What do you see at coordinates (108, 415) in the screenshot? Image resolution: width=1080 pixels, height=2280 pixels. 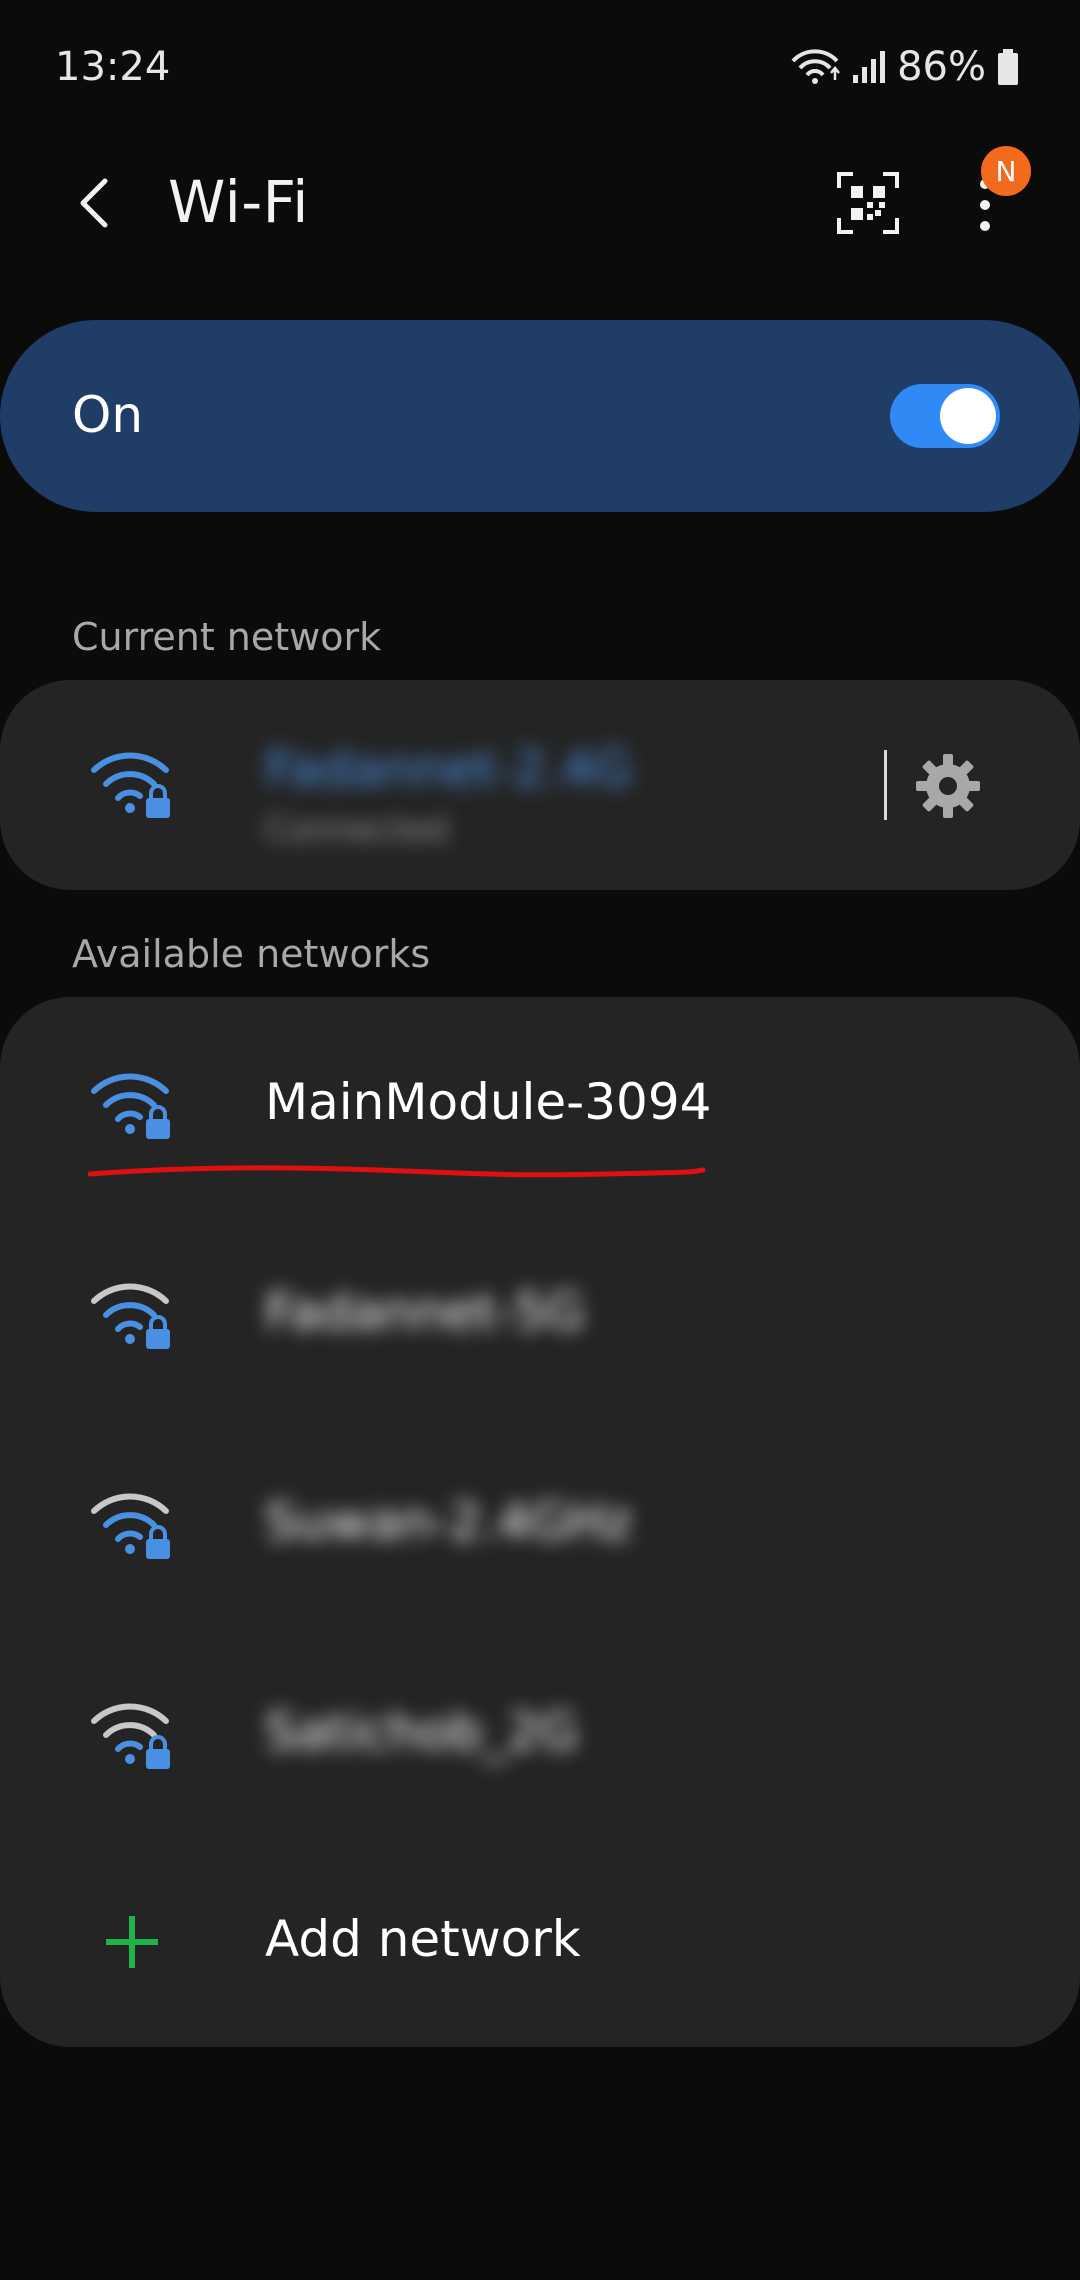 I see `wifi-toggle-label: On` at bounding box center [108, 415].